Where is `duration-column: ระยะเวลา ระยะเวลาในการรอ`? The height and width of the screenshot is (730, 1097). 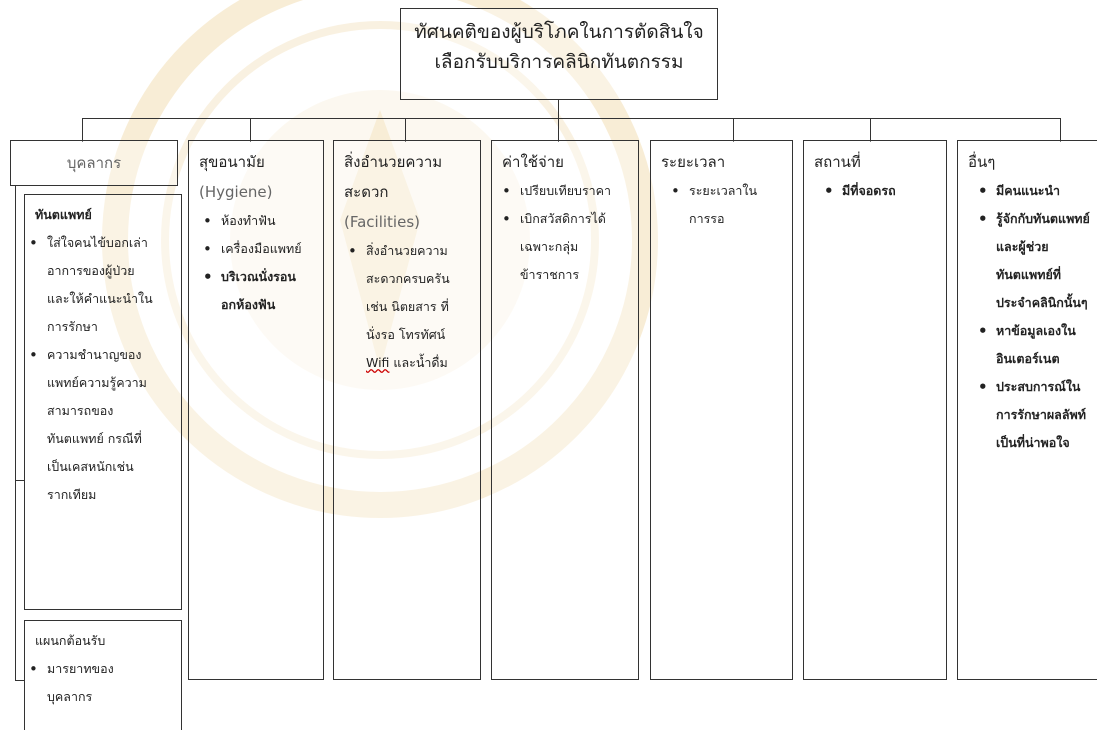 duration-column: ระยะเวลา ระยะเวลาในการรอ is located at coordinates (721, 410).